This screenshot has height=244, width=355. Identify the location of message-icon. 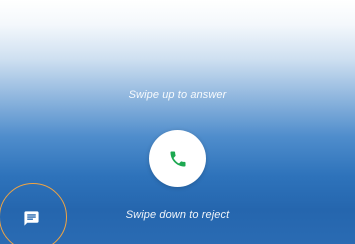
(31, 218).